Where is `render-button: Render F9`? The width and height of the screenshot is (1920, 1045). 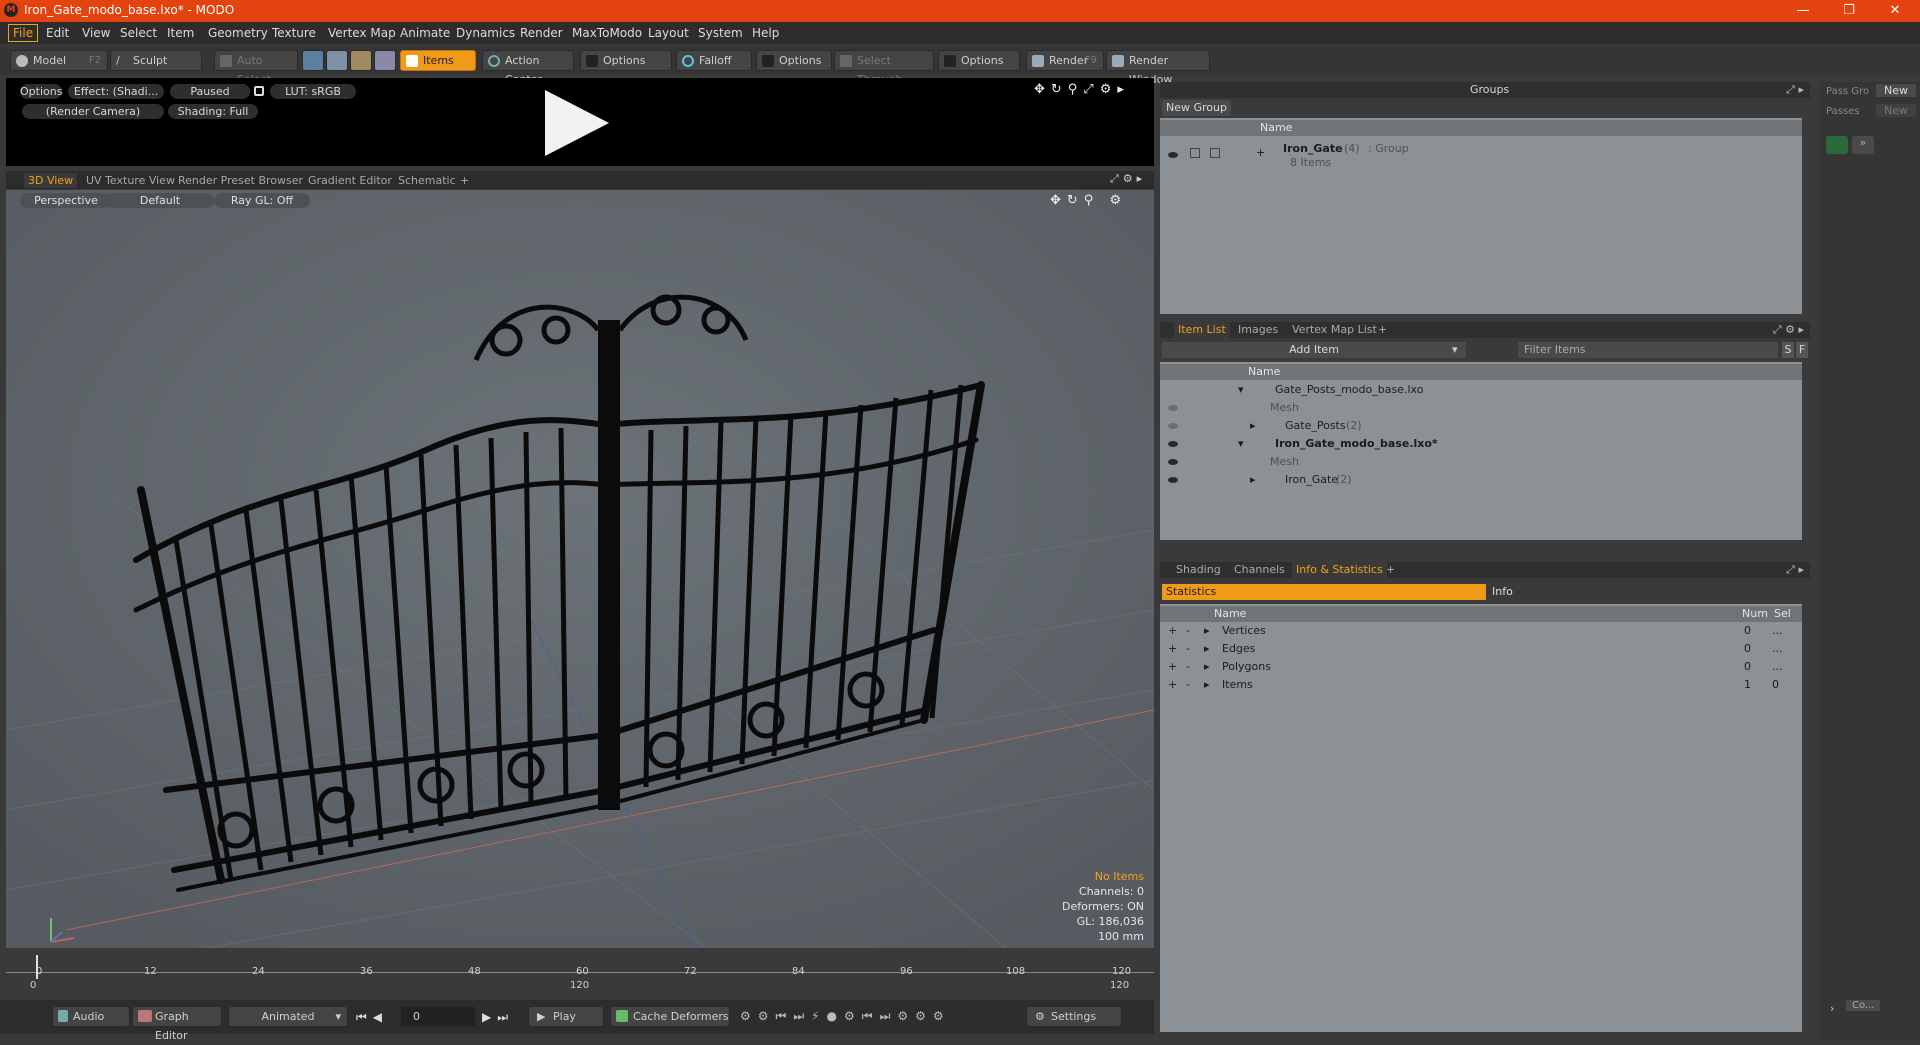 render-button: Render F9 is located at coordinates (1065, 60).